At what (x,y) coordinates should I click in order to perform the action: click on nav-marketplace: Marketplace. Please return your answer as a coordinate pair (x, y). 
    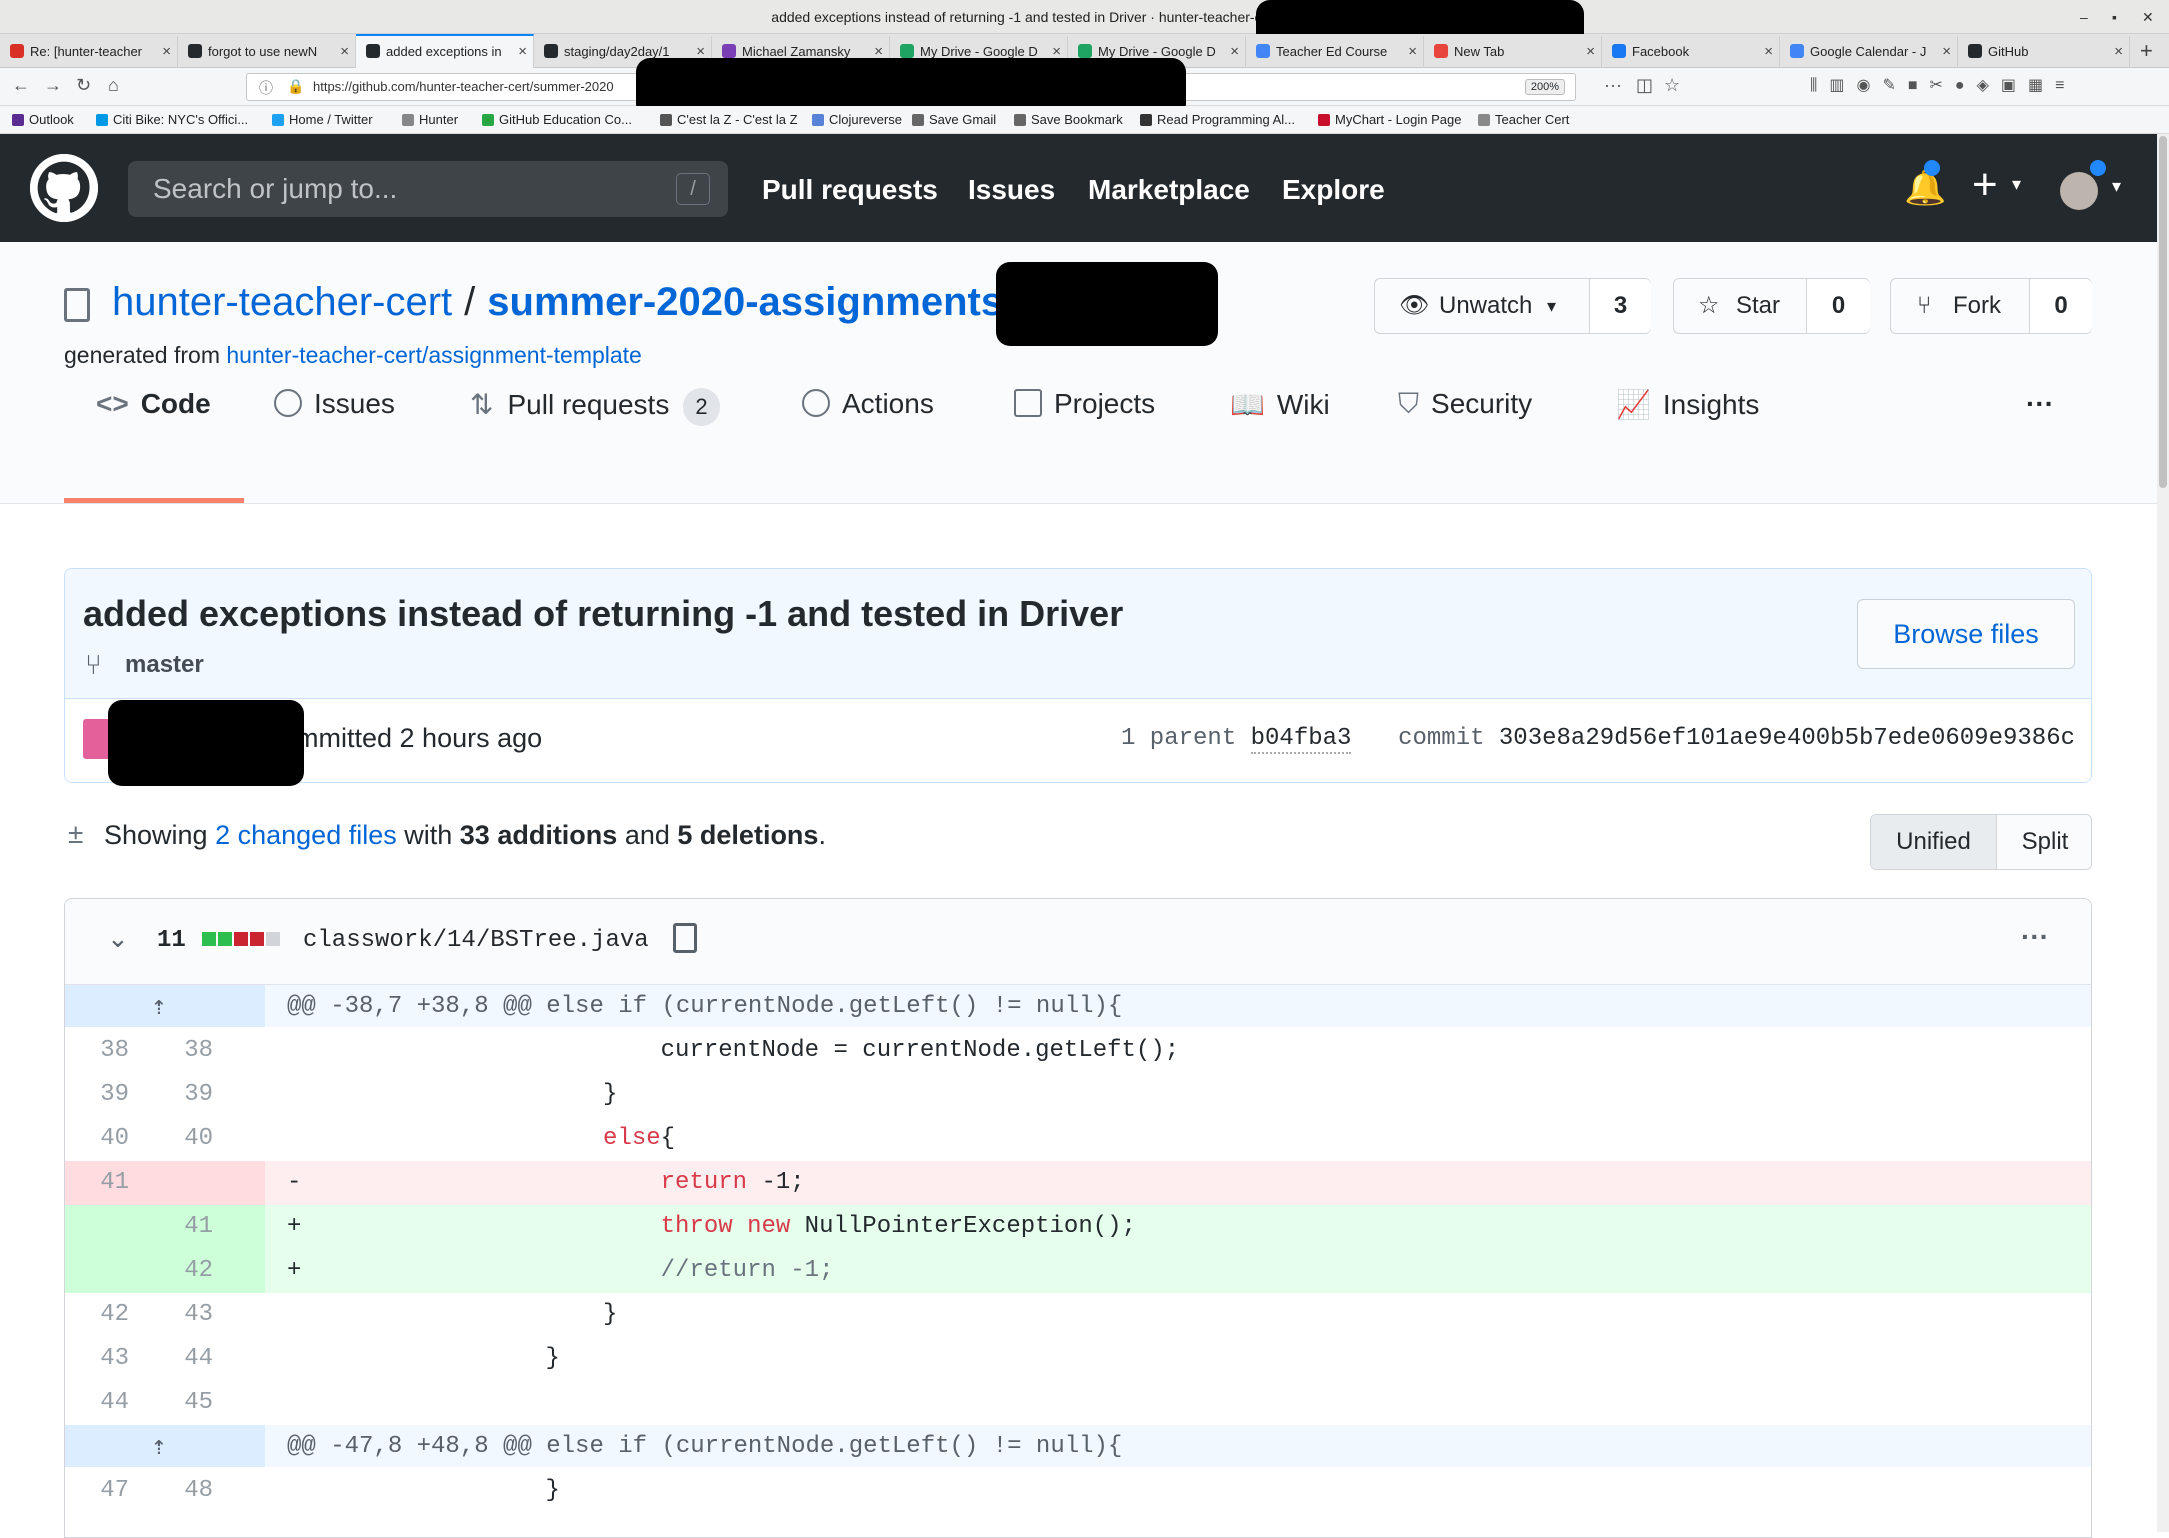
    Looking at the image, I should click on (1169, 190).